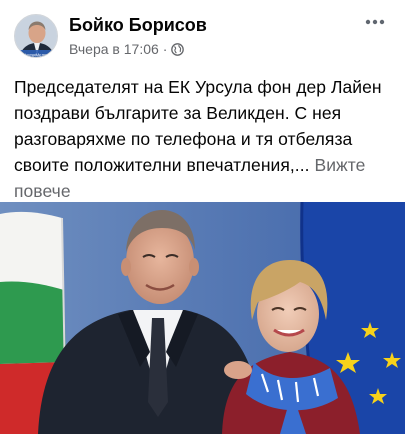  I want to click on hand, so click(238, 370).